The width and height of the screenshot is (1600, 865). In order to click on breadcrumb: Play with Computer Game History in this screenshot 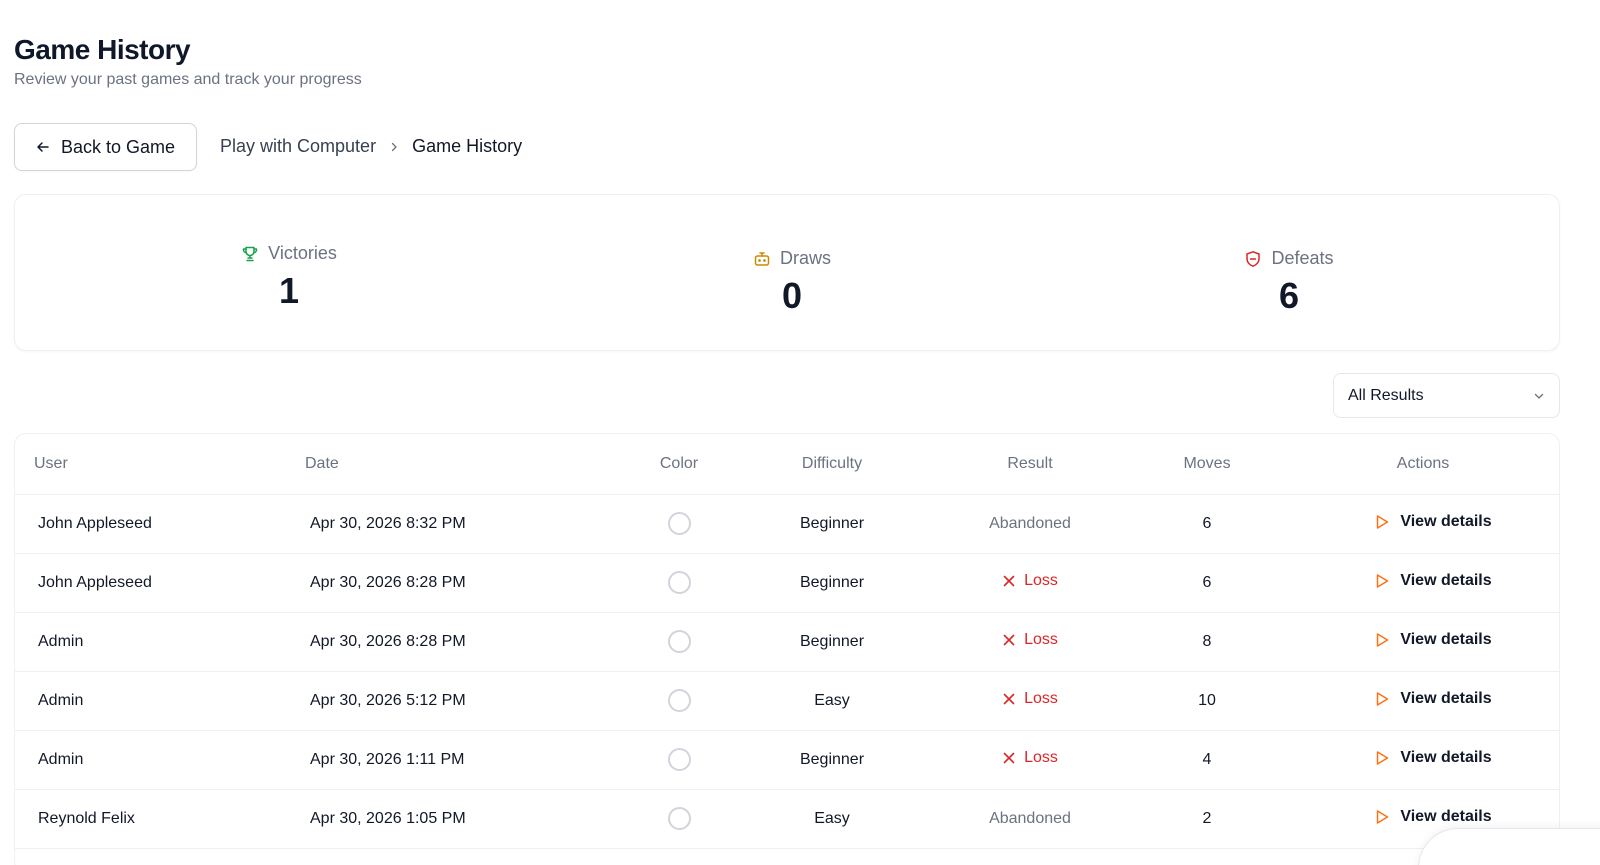, I will do `click(371, 146)`.